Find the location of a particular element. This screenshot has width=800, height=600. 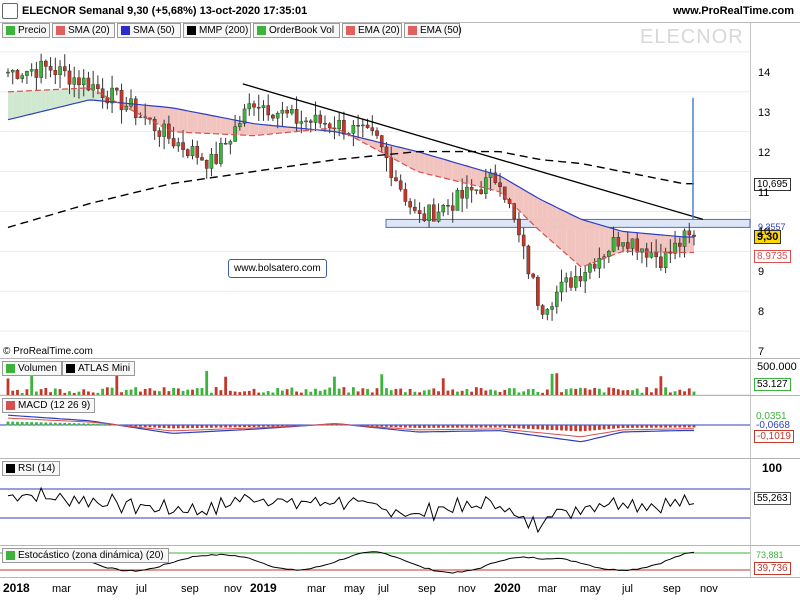

macd-label: MACD (12 26 9) is located at coordinates (49, 405).